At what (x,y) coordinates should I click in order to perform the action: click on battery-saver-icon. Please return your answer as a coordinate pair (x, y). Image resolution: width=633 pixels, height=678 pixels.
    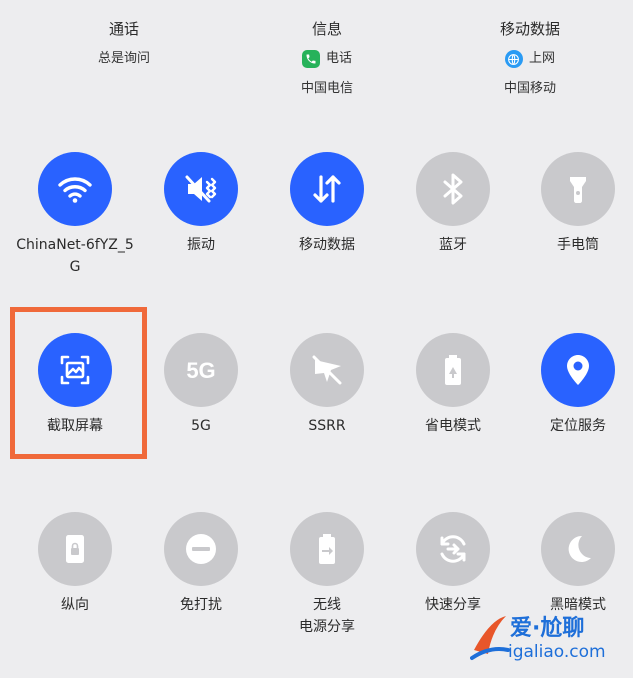
    Looking at the image, I should click on (453, 370).